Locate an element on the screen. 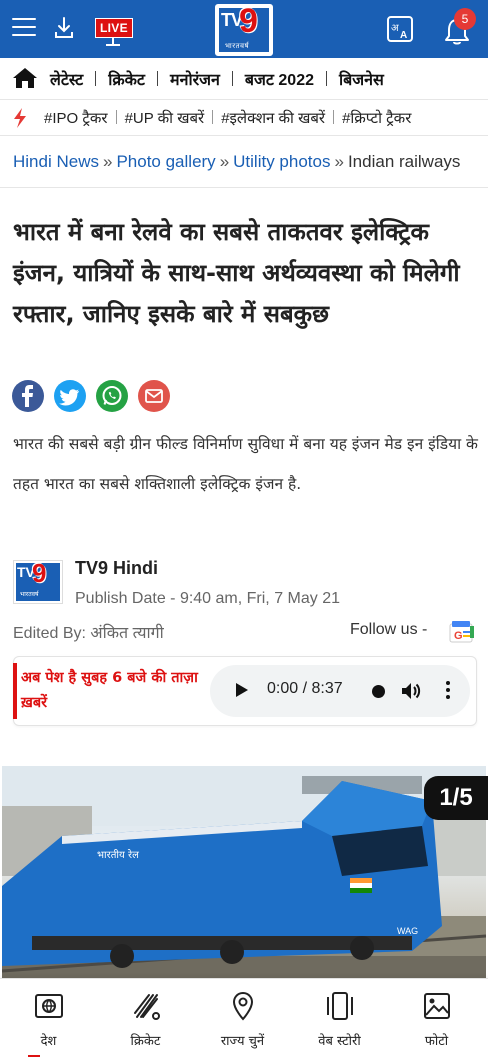 The image size is (488, 1057). location-pin-icon is located at coordinates (243, 1006).